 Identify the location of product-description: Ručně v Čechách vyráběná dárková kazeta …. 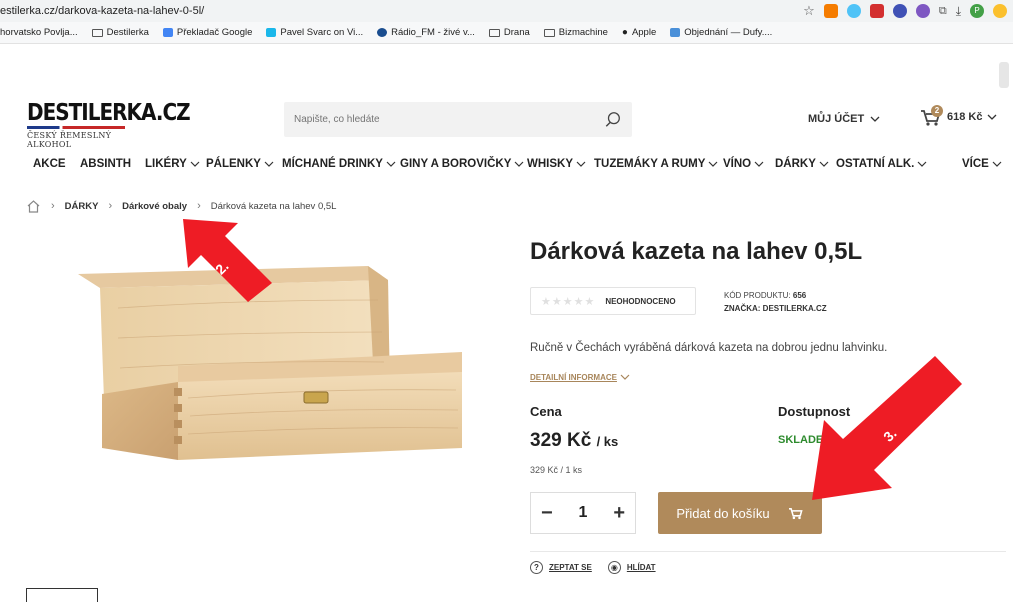
(709, 348).